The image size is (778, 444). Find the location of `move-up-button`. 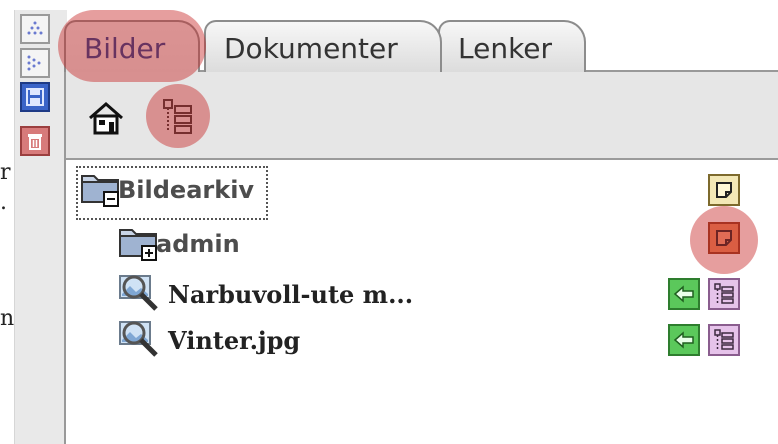

move-up-button is located at coordinates (35, 29).